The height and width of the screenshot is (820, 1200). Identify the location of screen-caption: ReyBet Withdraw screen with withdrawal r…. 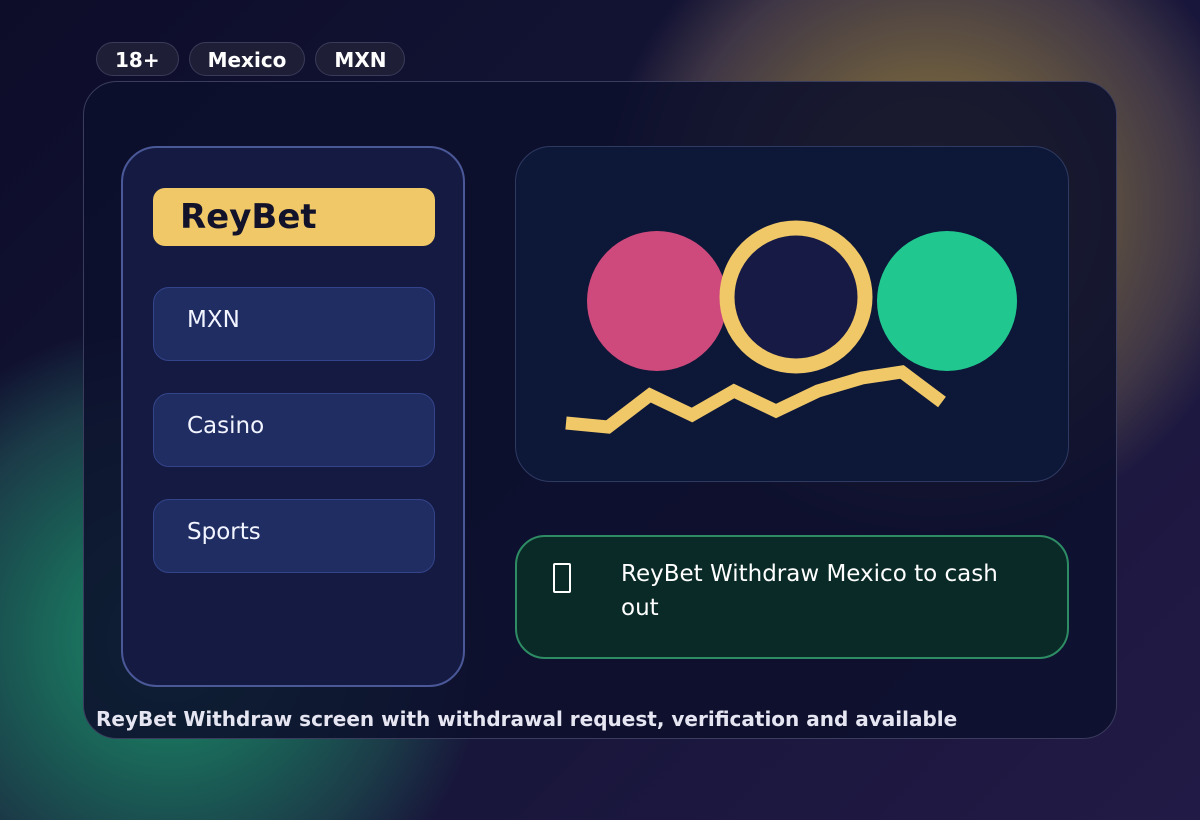
(527, 719).